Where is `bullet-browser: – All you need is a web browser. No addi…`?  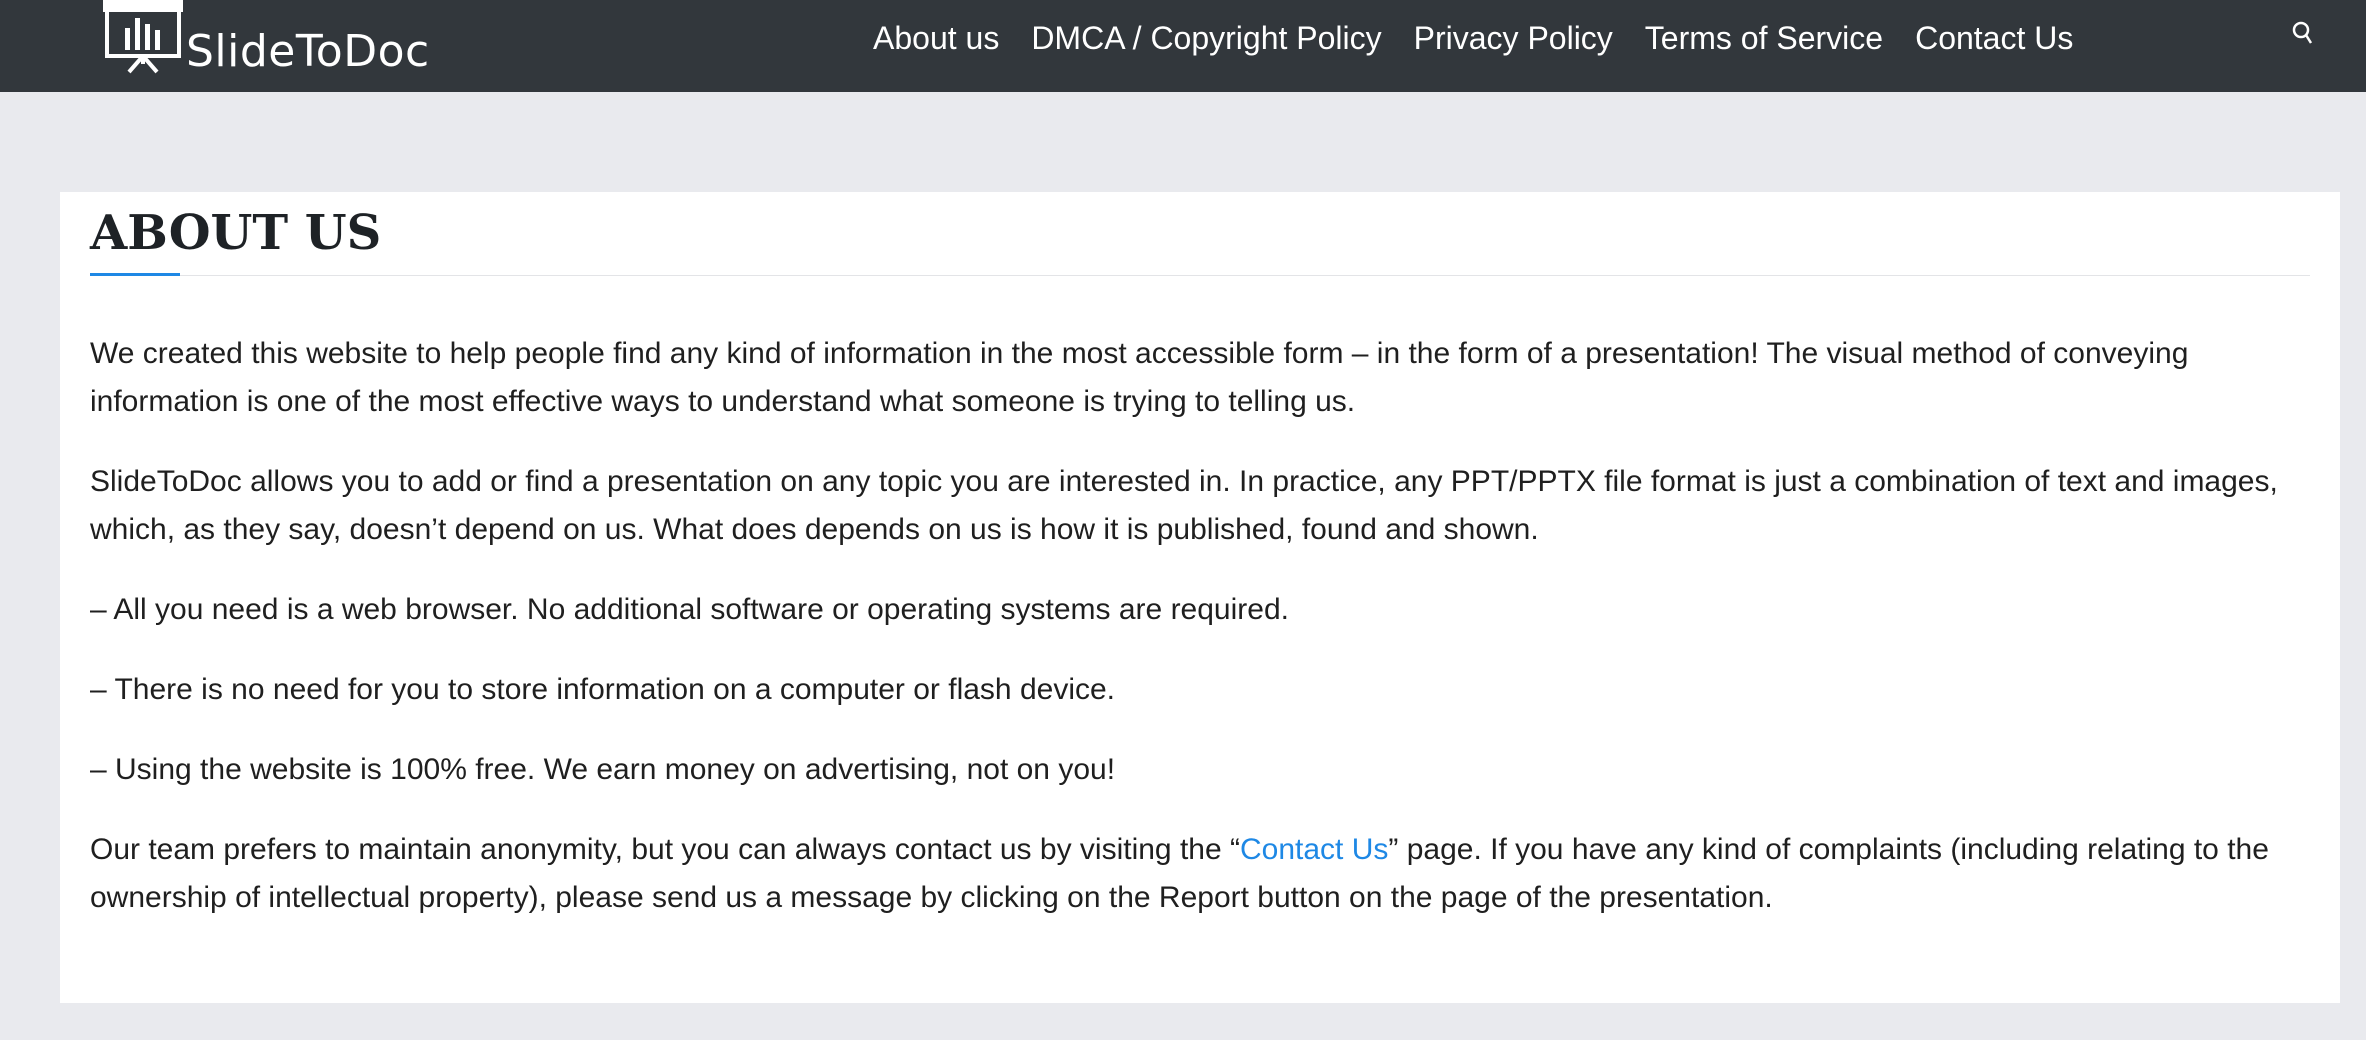
bullet-browser: – All you need is a web browser. No addi… is located at coordinates (689, 609).